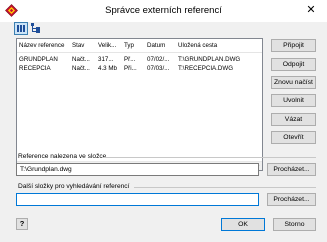  Describe the element at coordinates (22, 224) in the screenshot. I see `help-button: ?` at that location.